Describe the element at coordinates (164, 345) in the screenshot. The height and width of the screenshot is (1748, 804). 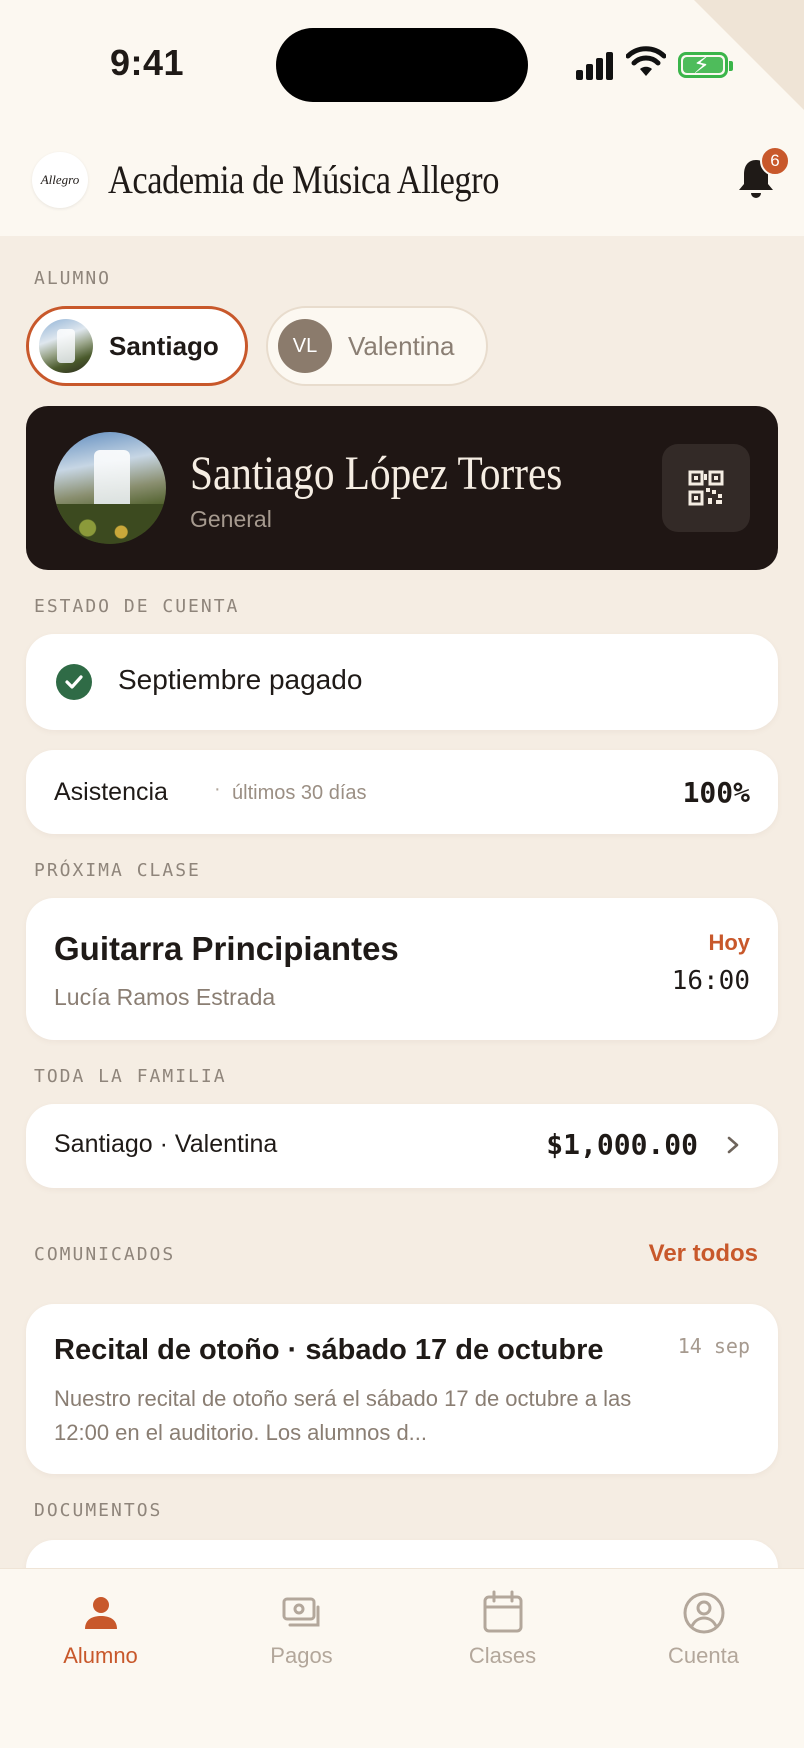
I see `chip-label: Santiago` at that location.